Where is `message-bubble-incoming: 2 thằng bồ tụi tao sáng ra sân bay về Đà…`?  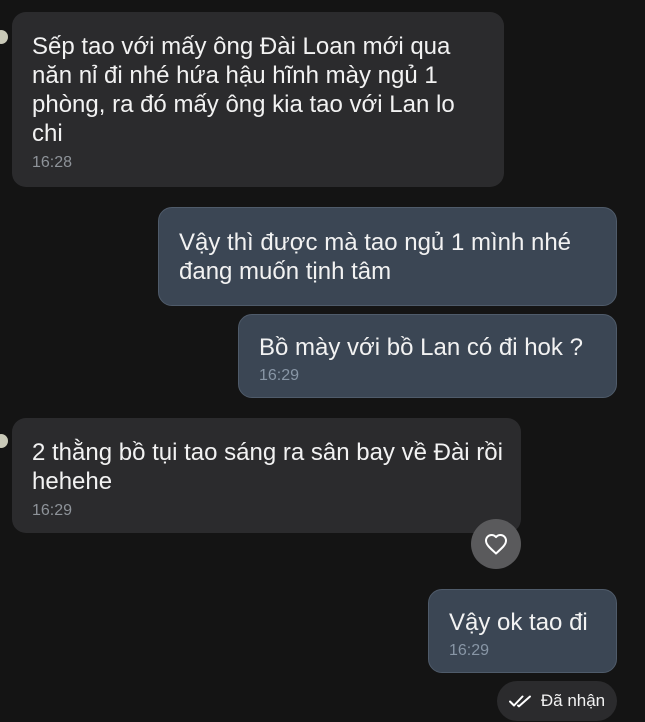
message-bubble-incoming: 2 thằng bồ tụi tao sáng ra sân bay về Đà… is located at coordinates (266, 475).